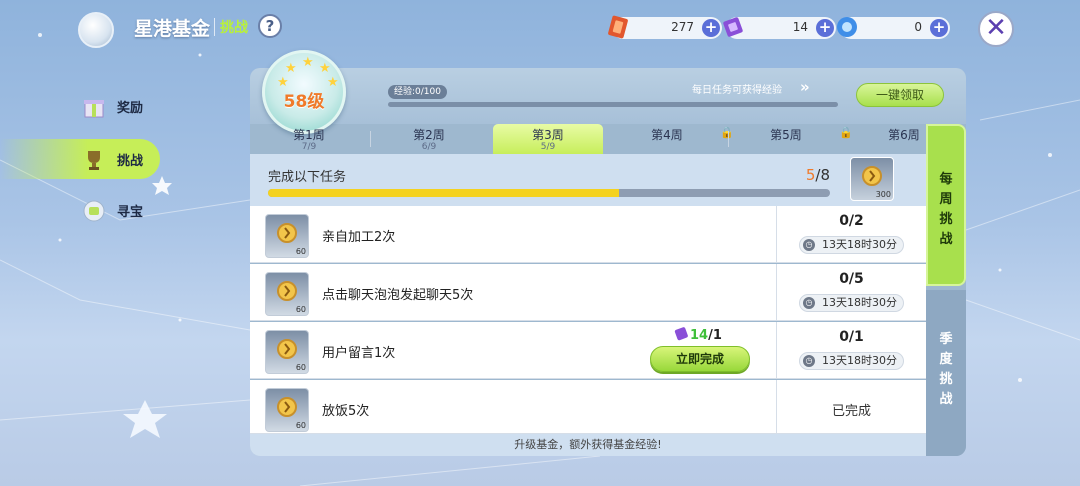 This screenshot has height=486, width=1080. What do you see at coordinates (618, 27) in the screenshot?
I see `red-ticket-icon` at bounding box center [618, 27].